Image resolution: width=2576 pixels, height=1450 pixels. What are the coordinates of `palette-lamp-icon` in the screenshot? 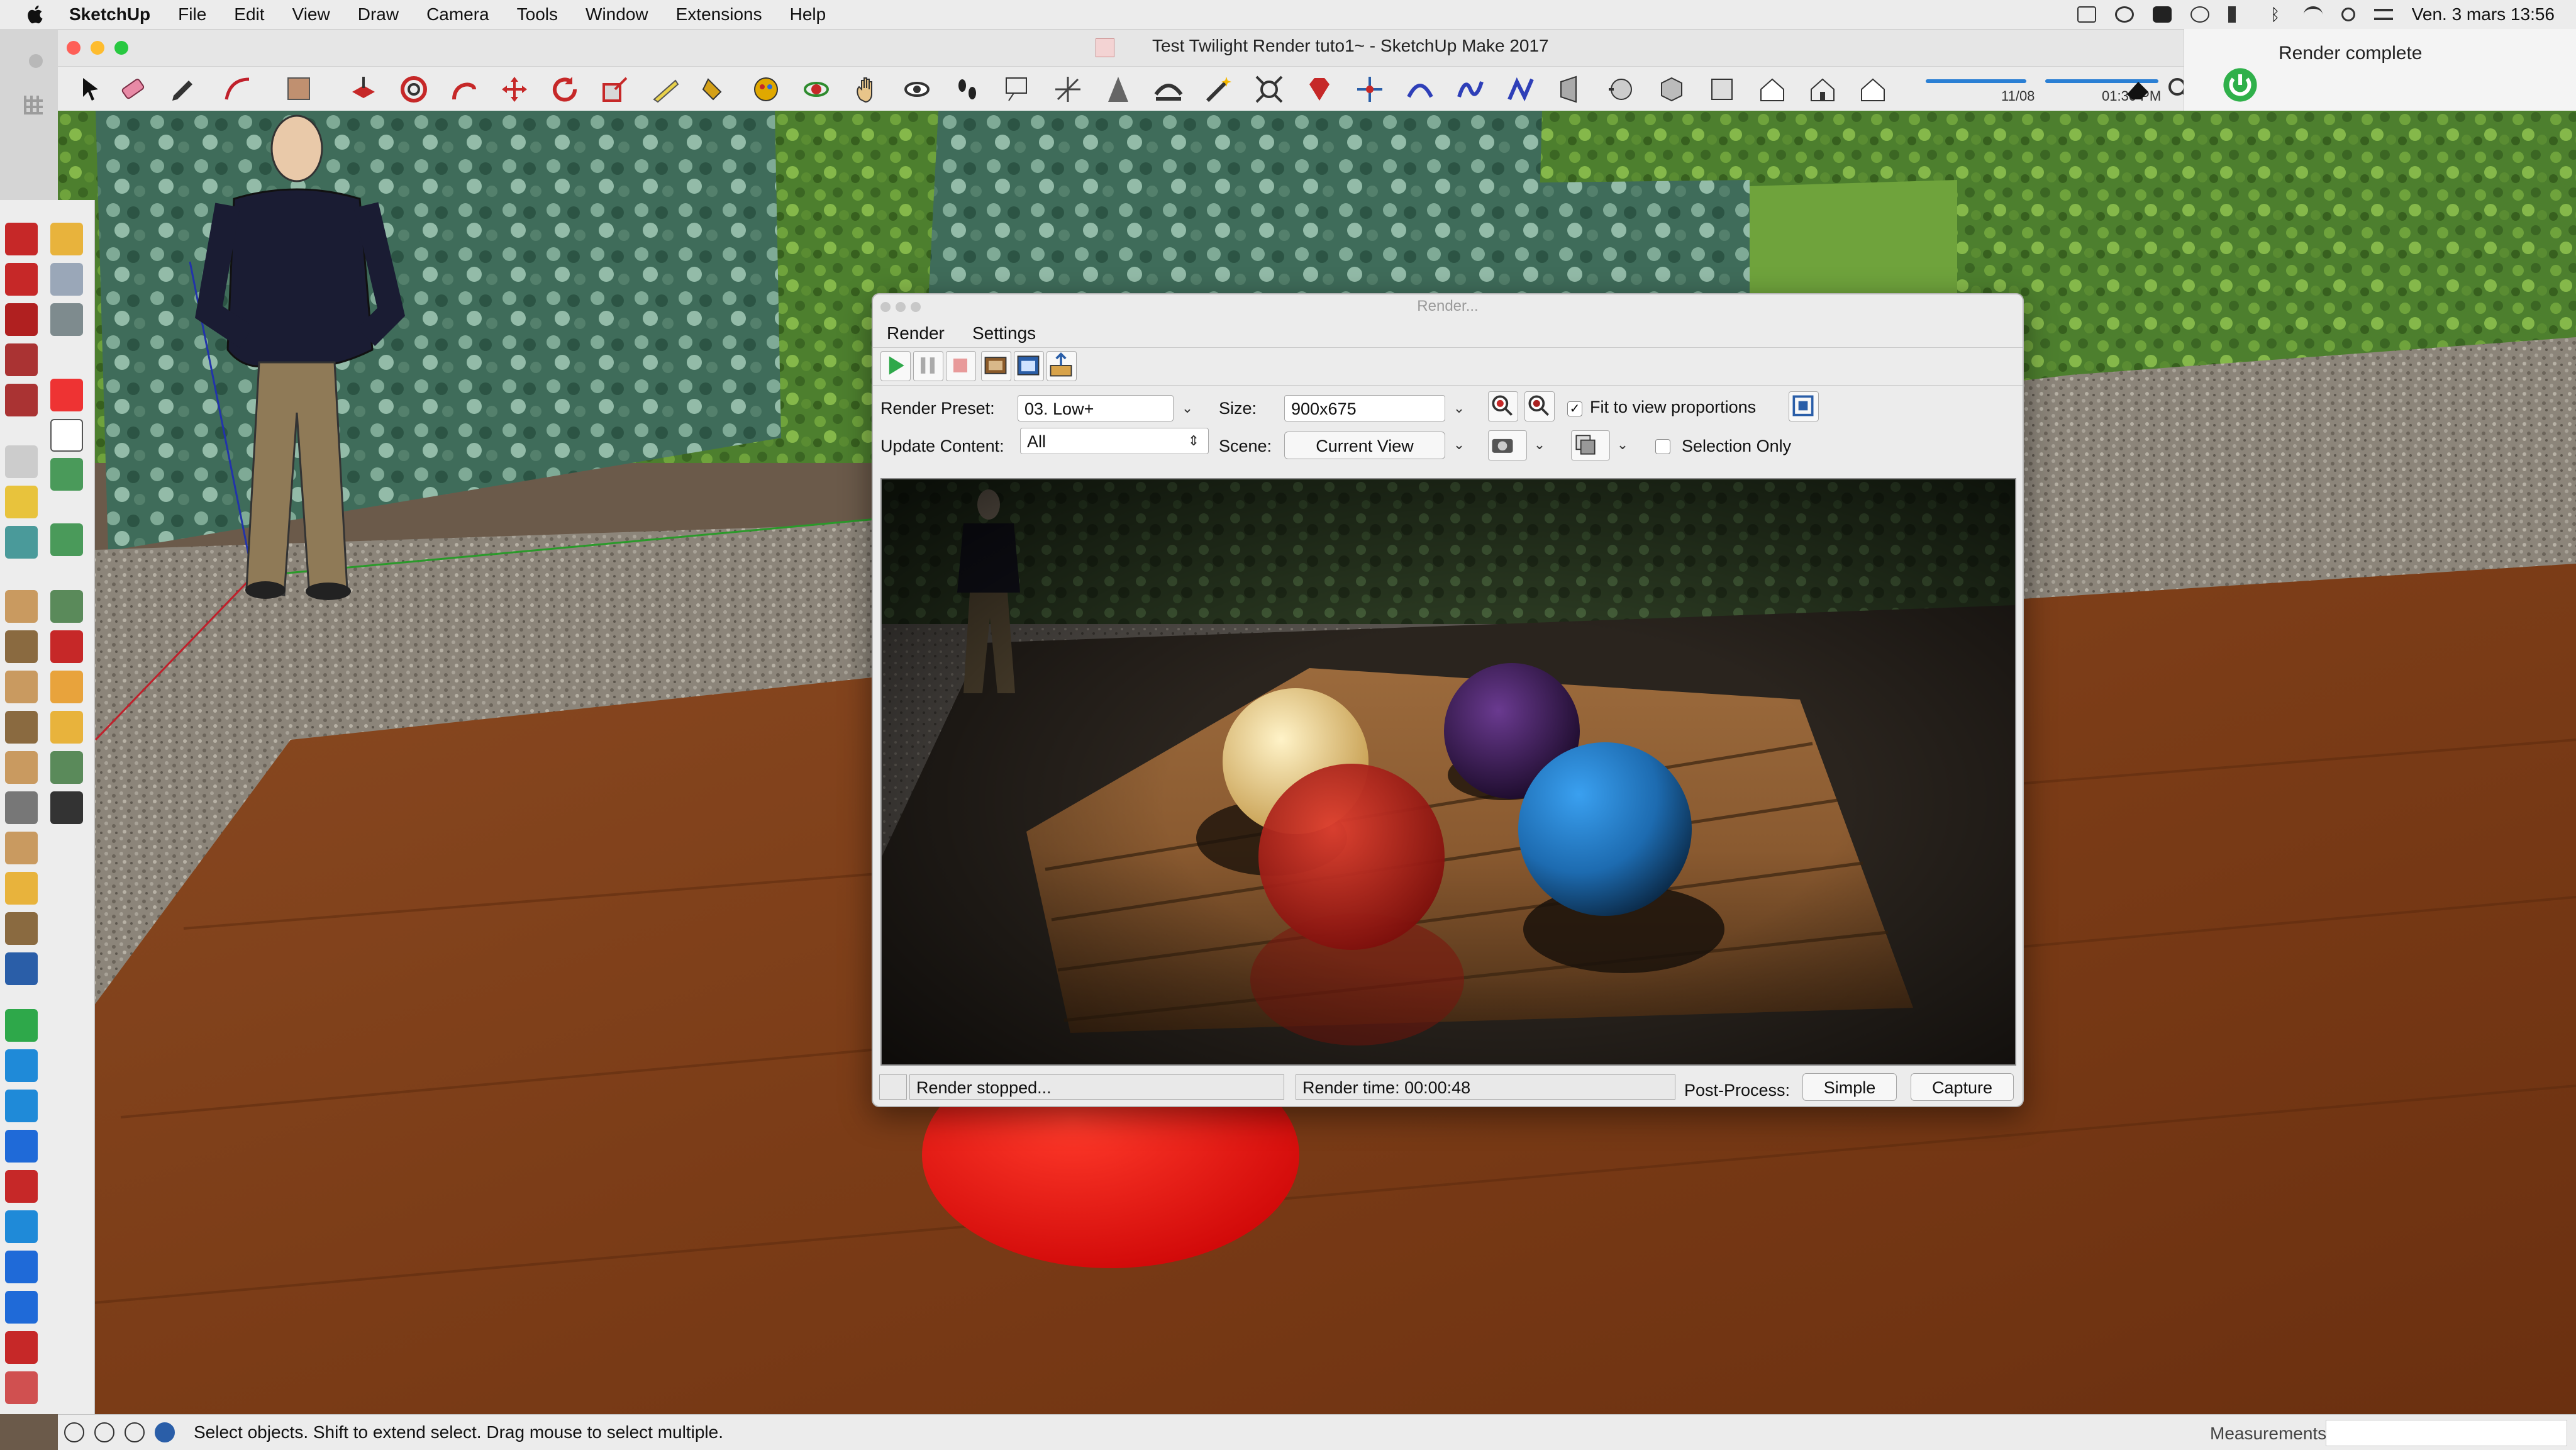 It's located at (66, 687).